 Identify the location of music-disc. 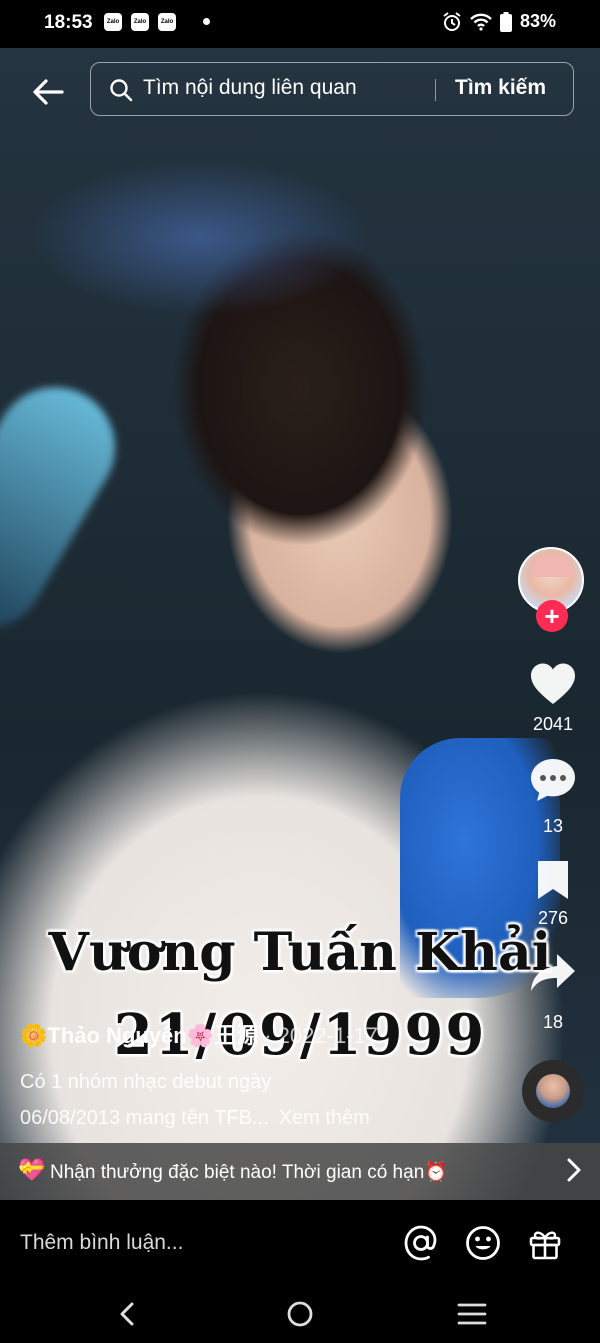
(553, 1091).